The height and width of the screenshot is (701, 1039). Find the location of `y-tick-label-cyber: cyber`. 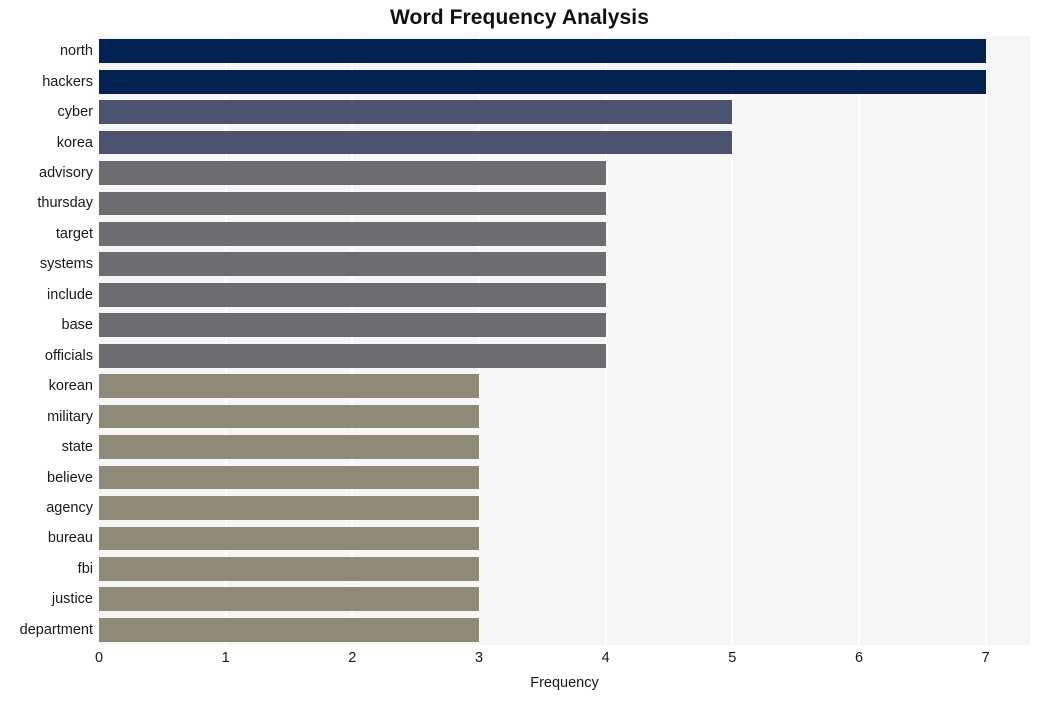

y-tick-label-cyber: cyber is located at coordinates (75, 112).